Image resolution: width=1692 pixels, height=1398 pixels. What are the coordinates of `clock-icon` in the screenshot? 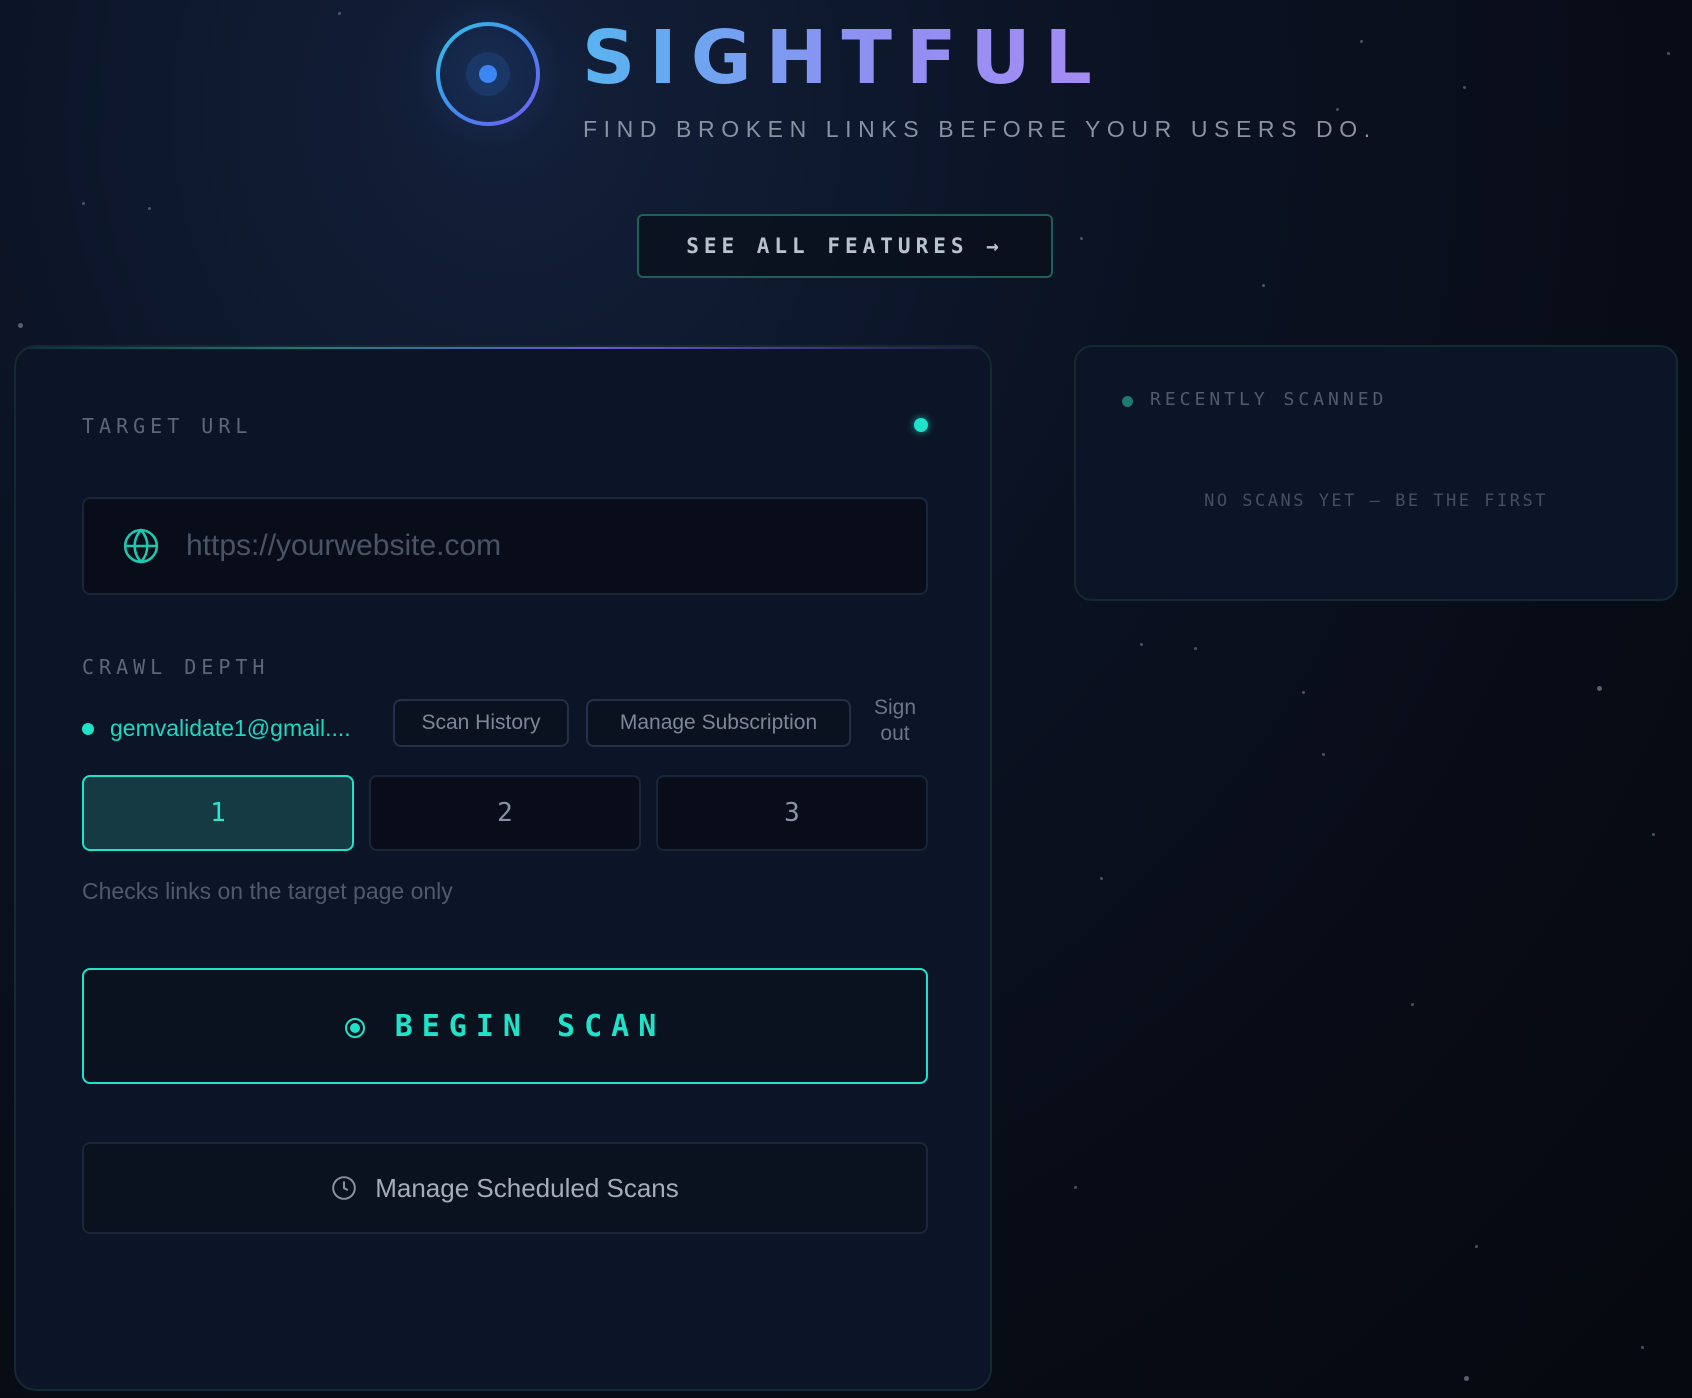 It's located at (344, 1188).